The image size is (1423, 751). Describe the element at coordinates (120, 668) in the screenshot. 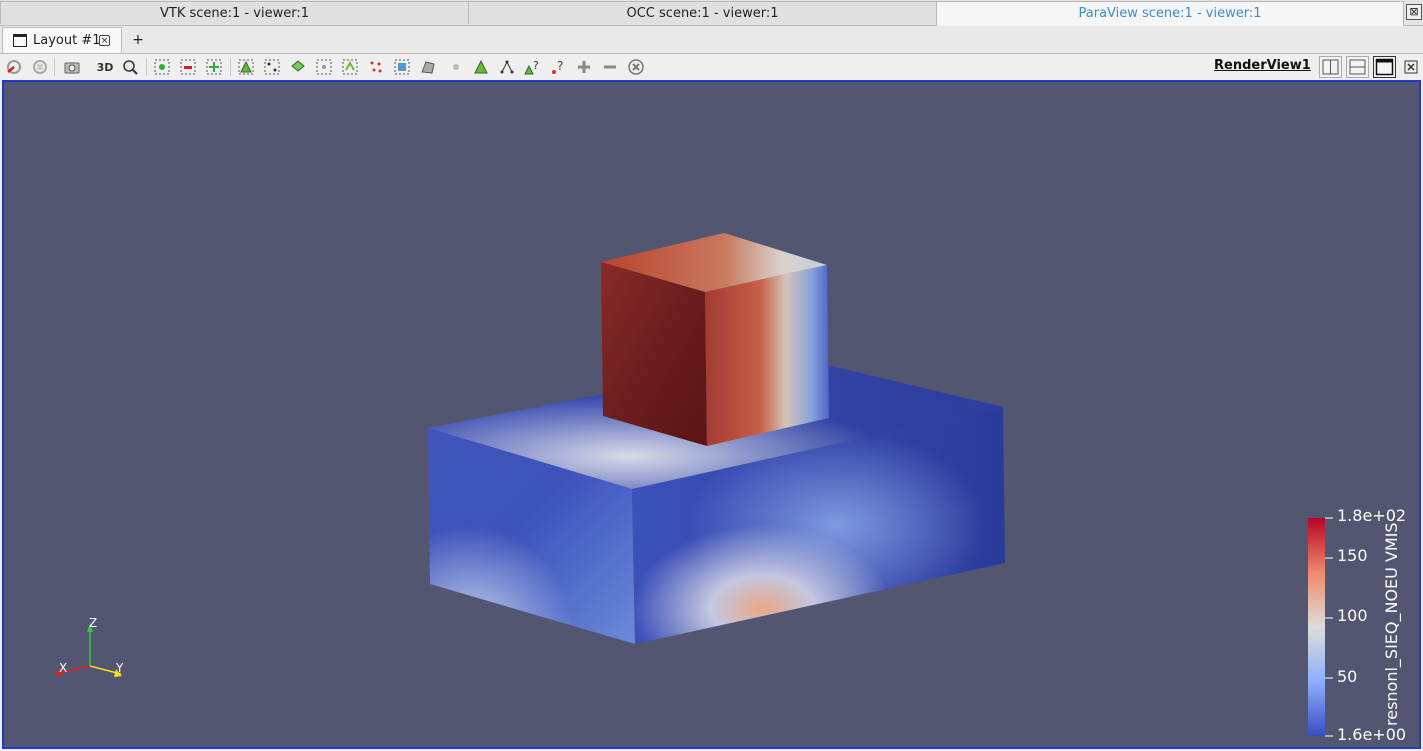

I see `axis-y-label: Y` at that location.